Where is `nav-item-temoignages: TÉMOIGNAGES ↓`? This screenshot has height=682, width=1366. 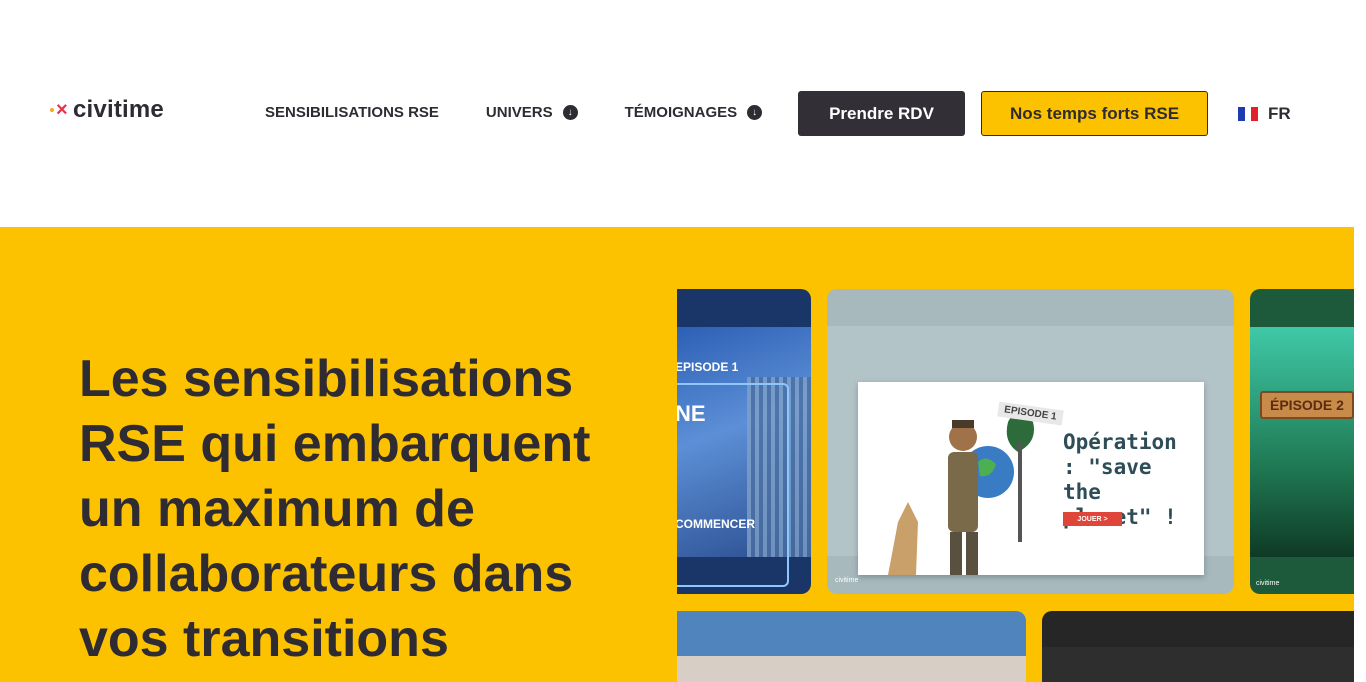
nav-item-temoignages: TÉMOIGNAGES ↓ is located at coordinates (694, 112).